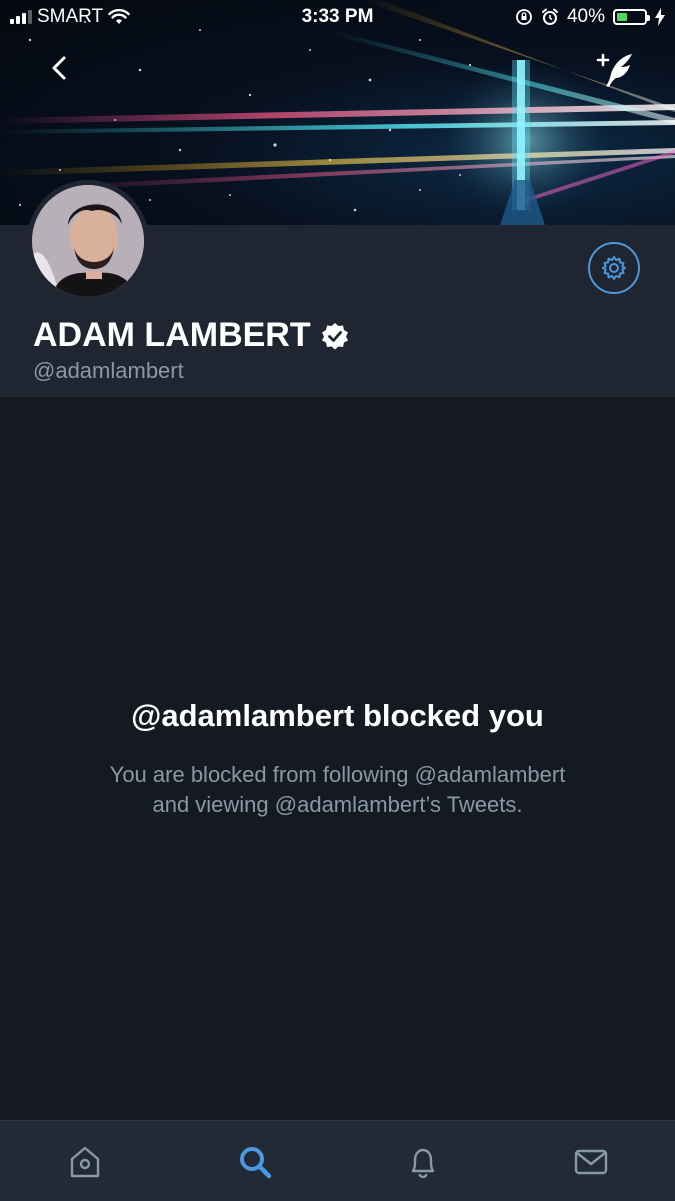  I want to click on compose-tweet-button, so click(616, 70).